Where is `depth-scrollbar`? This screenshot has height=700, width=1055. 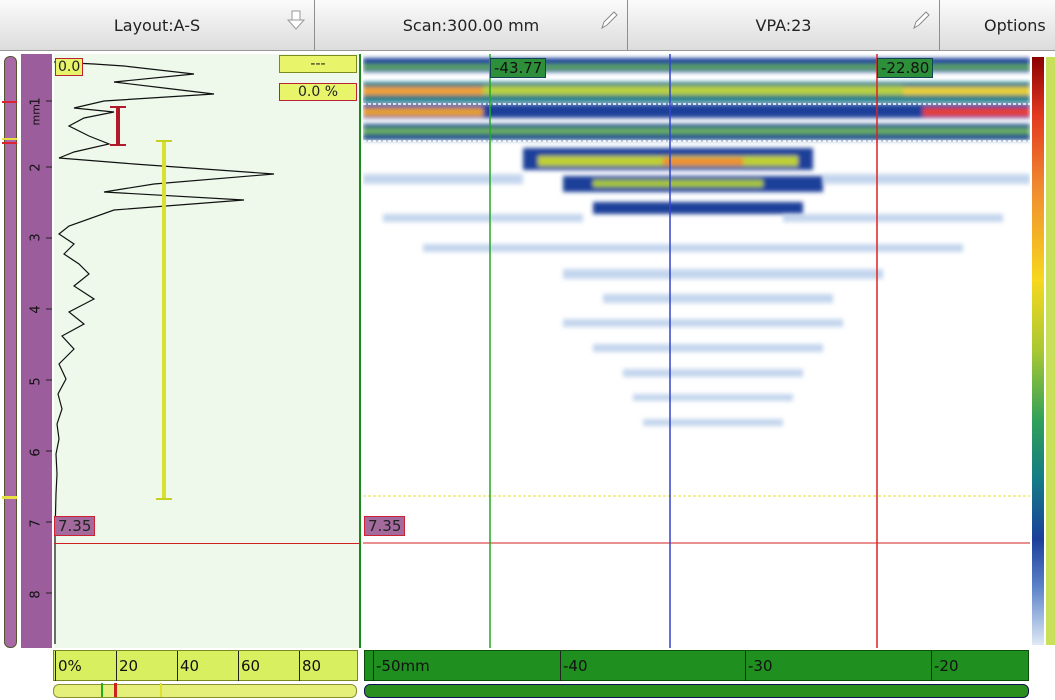
depth-scrollbar is located at coordinates (10, 352).